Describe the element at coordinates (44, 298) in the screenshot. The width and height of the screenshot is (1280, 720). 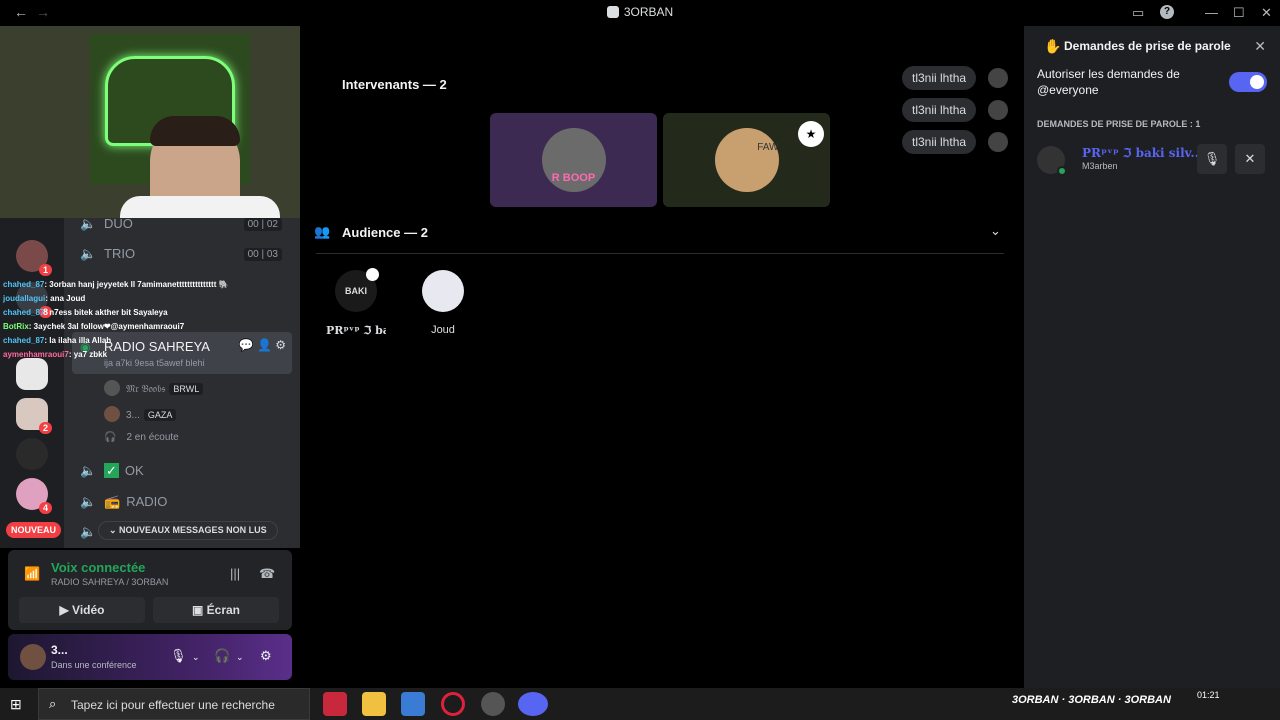
I see `chat-line: joudallagui: ana Joud` at that location.